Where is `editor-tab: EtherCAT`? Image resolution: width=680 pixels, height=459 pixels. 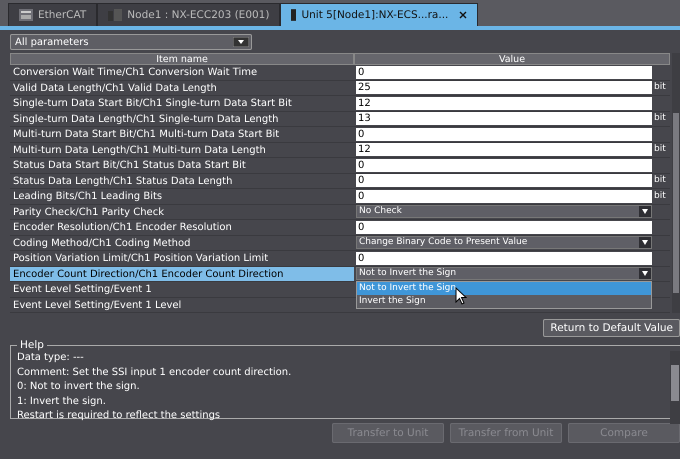
editor-tab: EtherCAT is located at coordinates (53, 14).